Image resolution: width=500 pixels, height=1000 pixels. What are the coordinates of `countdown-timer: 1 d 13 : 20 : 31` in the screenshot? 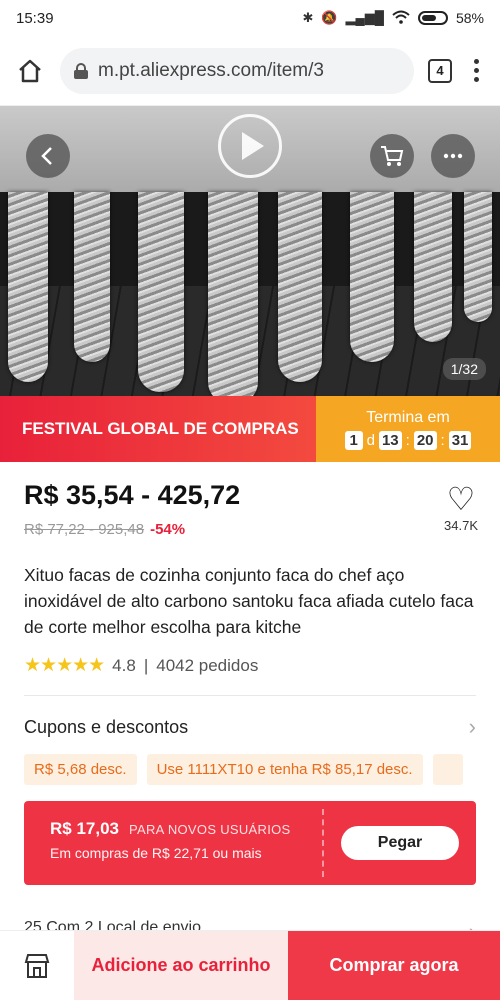 It's located at (408, 440).